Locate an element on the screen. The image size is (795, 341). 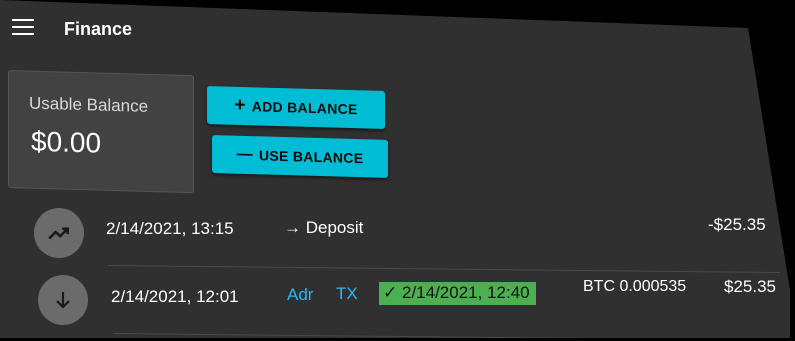
crypto-amount: BTC 0.000535 is located at coordinates (635, 286).